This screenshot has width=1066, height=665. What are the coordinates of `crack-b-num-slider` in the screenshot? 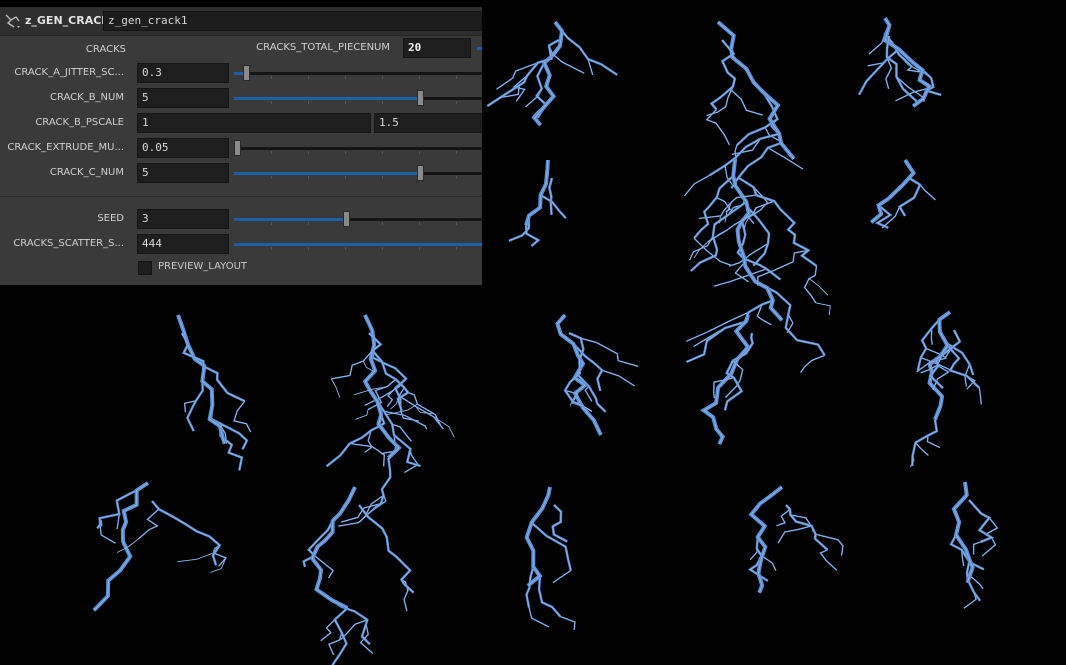 It's located at (358, 98).